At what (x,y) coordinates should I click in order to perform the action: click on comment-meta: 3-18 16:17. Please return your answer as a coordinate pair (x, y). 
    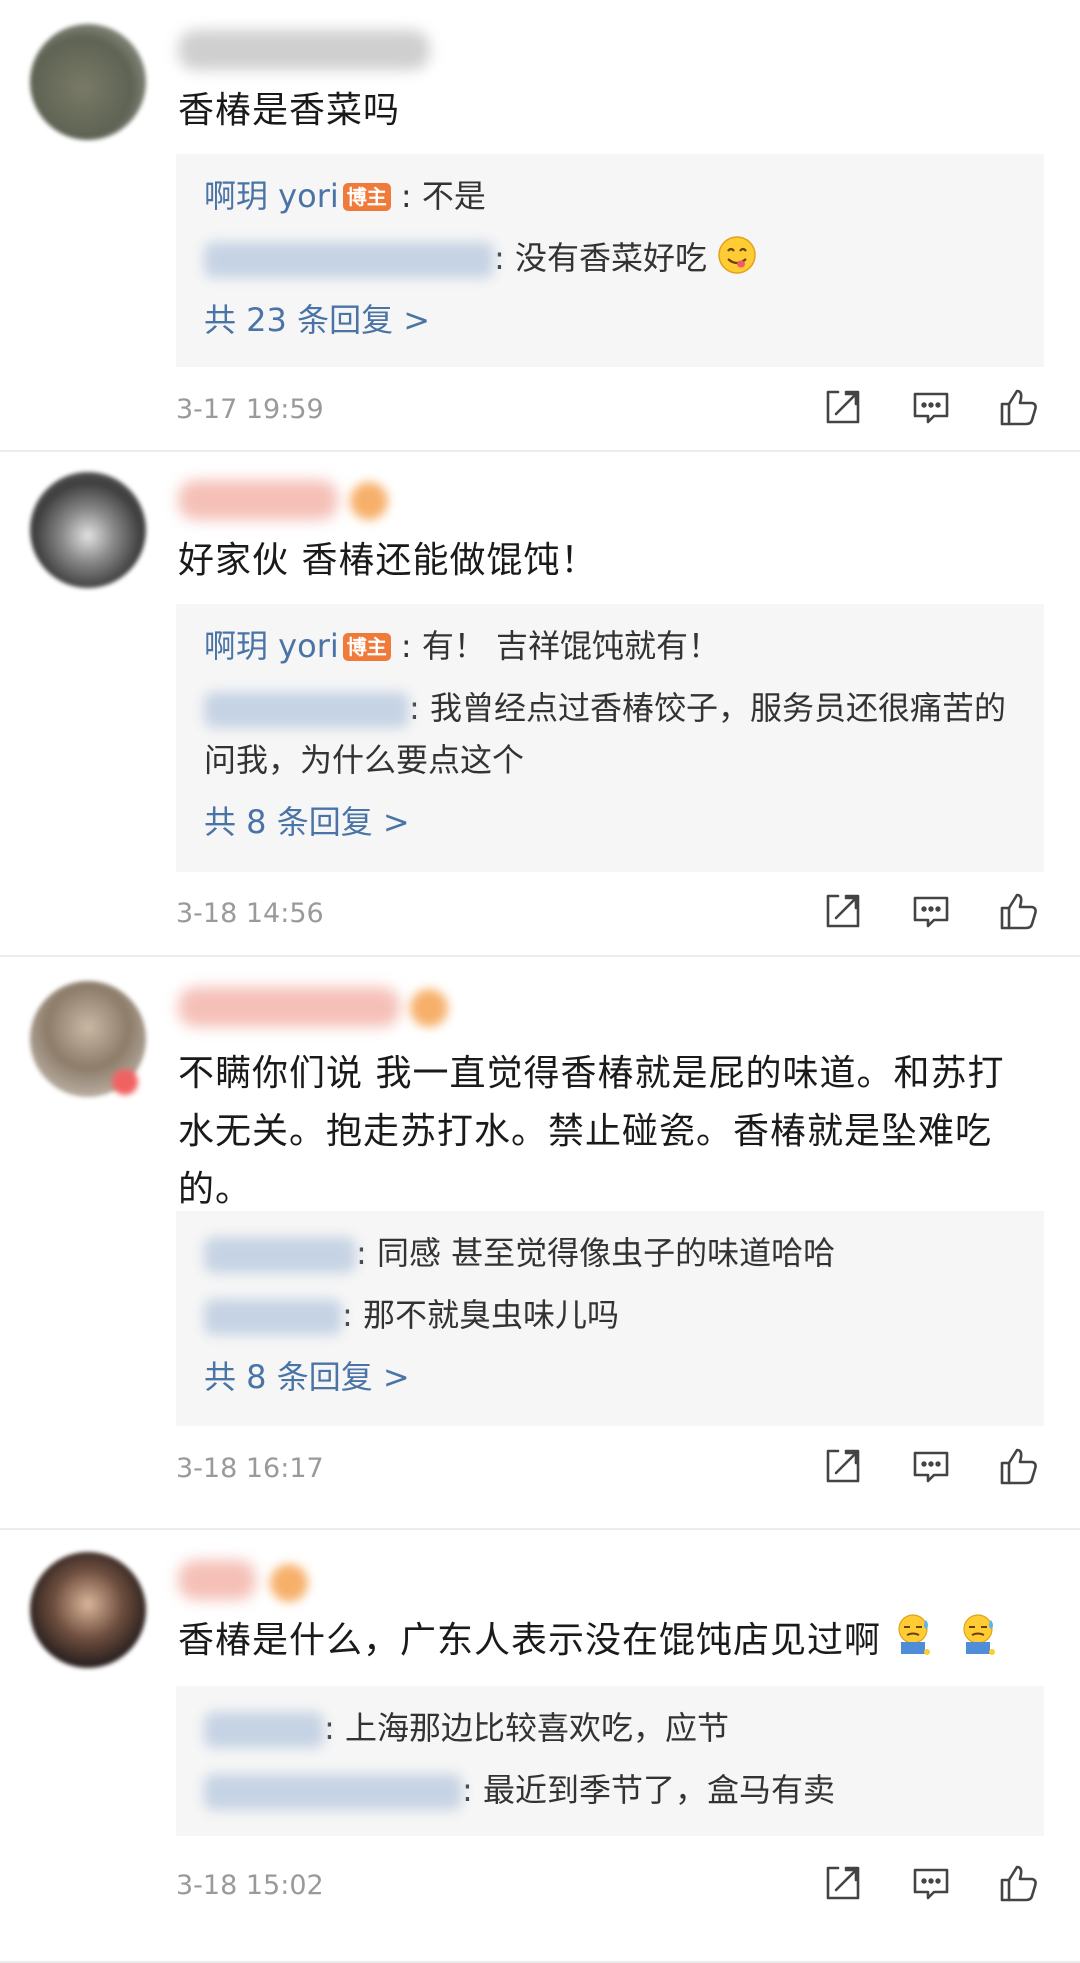
    Looking at the image, I should click on (608, 1469).